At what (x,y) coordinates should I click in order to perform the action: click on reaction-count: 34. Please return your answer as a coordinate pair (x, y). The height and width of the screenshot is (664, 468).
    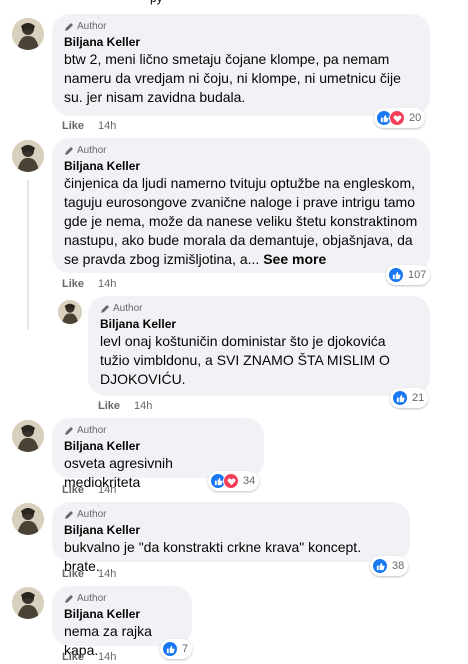
    Looking at the image, I should click on (249, 481).